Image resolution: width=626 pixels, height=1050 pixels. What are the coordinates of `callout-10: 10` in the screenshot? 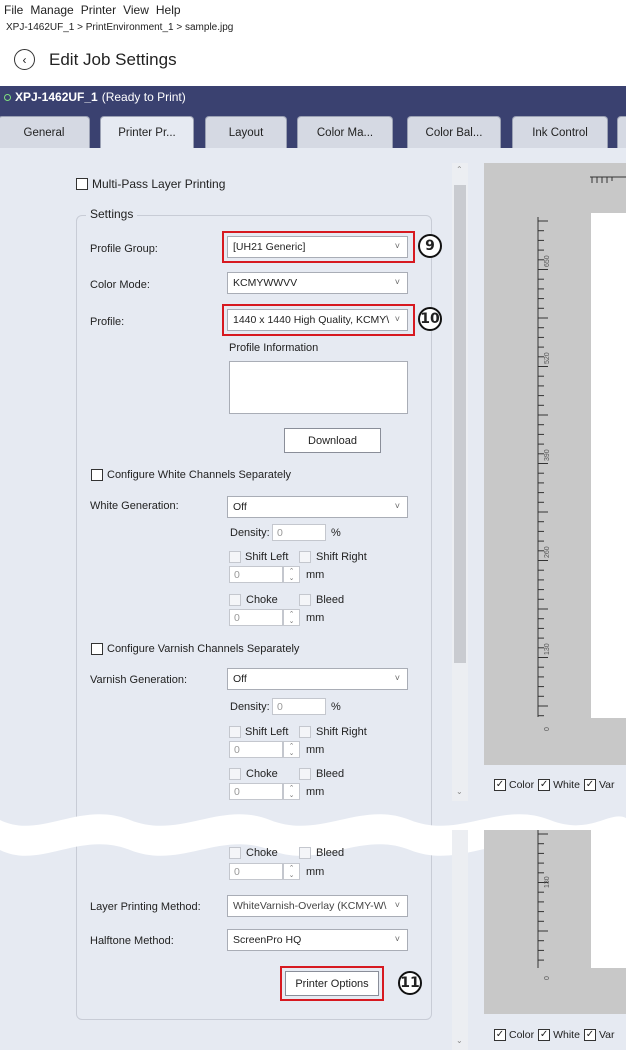 It's located at (430, 319).